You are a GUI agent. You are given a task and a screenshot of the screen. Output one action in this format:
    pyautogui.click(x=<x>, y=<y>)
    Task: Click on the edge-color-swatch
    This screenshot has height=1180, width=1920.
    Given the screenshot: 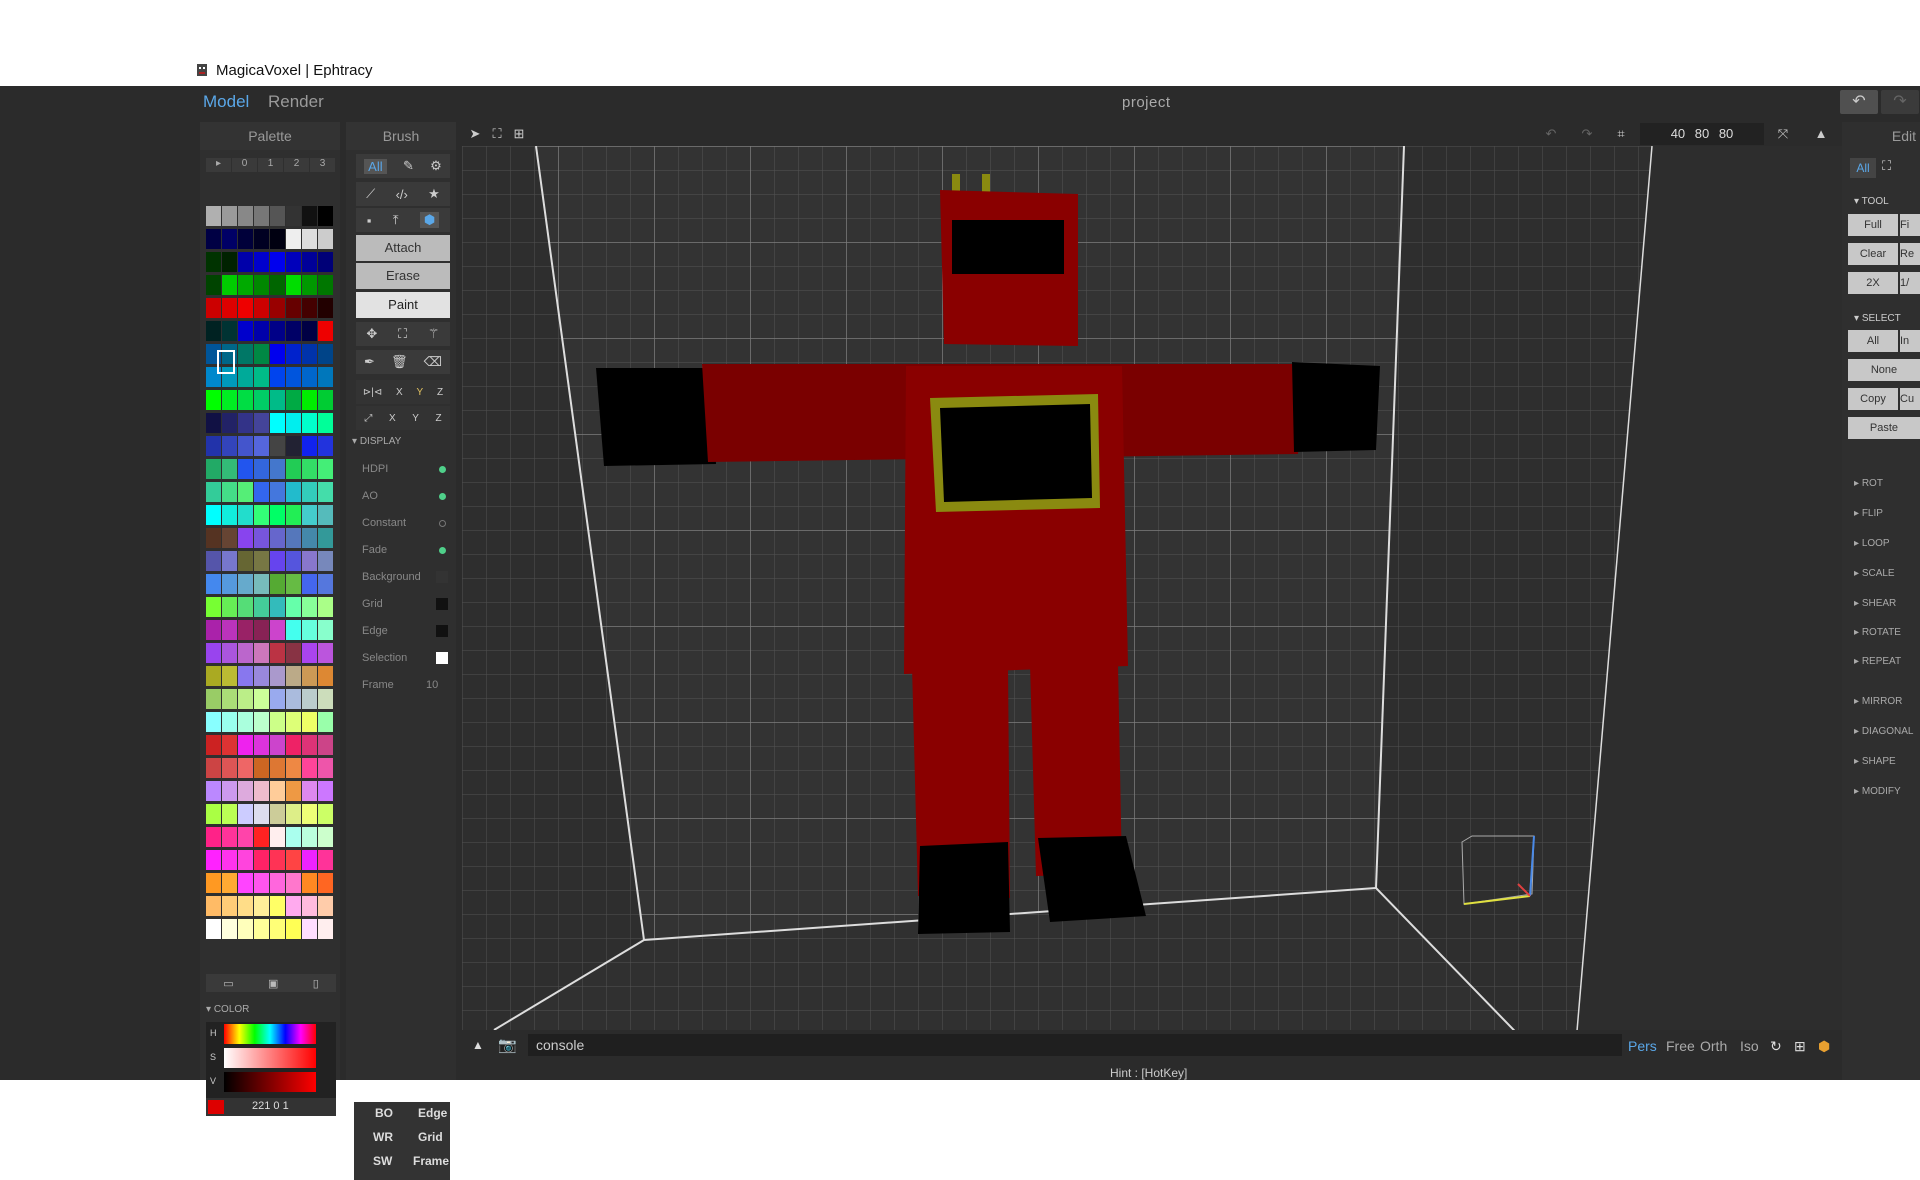 What is the action you would take?
    pyautogui.click(x=442, y=631)
    